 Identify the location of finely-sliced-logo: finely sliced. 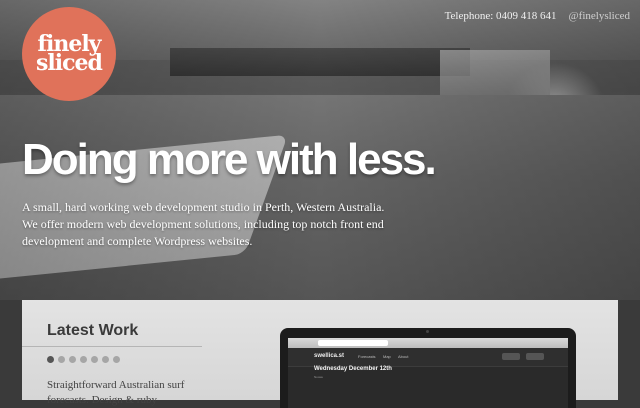
(69, 54).